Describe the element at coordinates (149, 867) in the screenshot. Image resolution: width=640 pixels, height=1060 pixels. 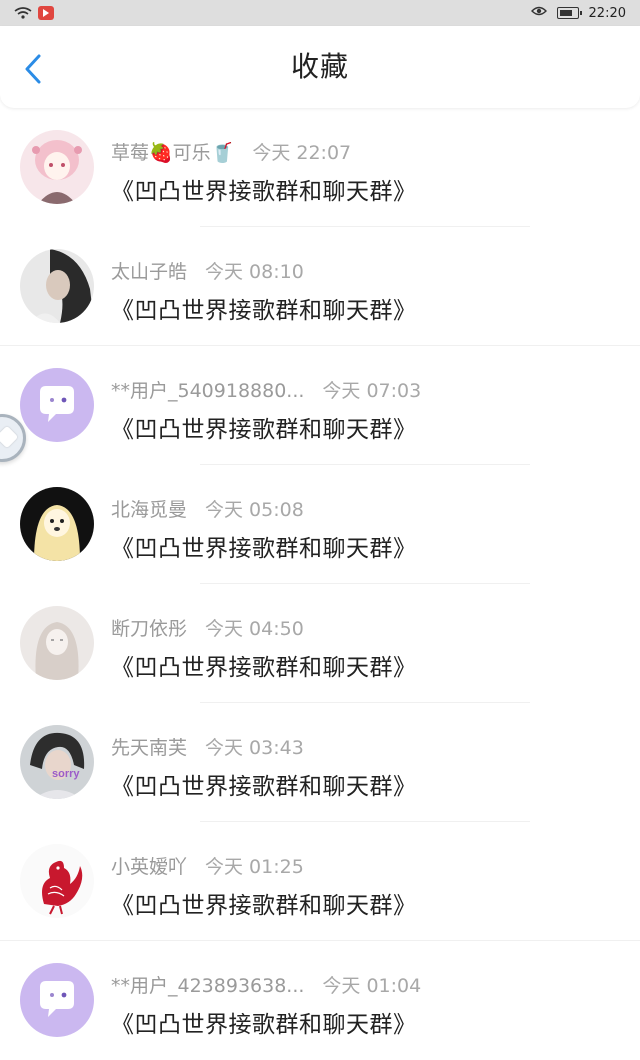
I see `user-name: 小英嫒吖` at that location.